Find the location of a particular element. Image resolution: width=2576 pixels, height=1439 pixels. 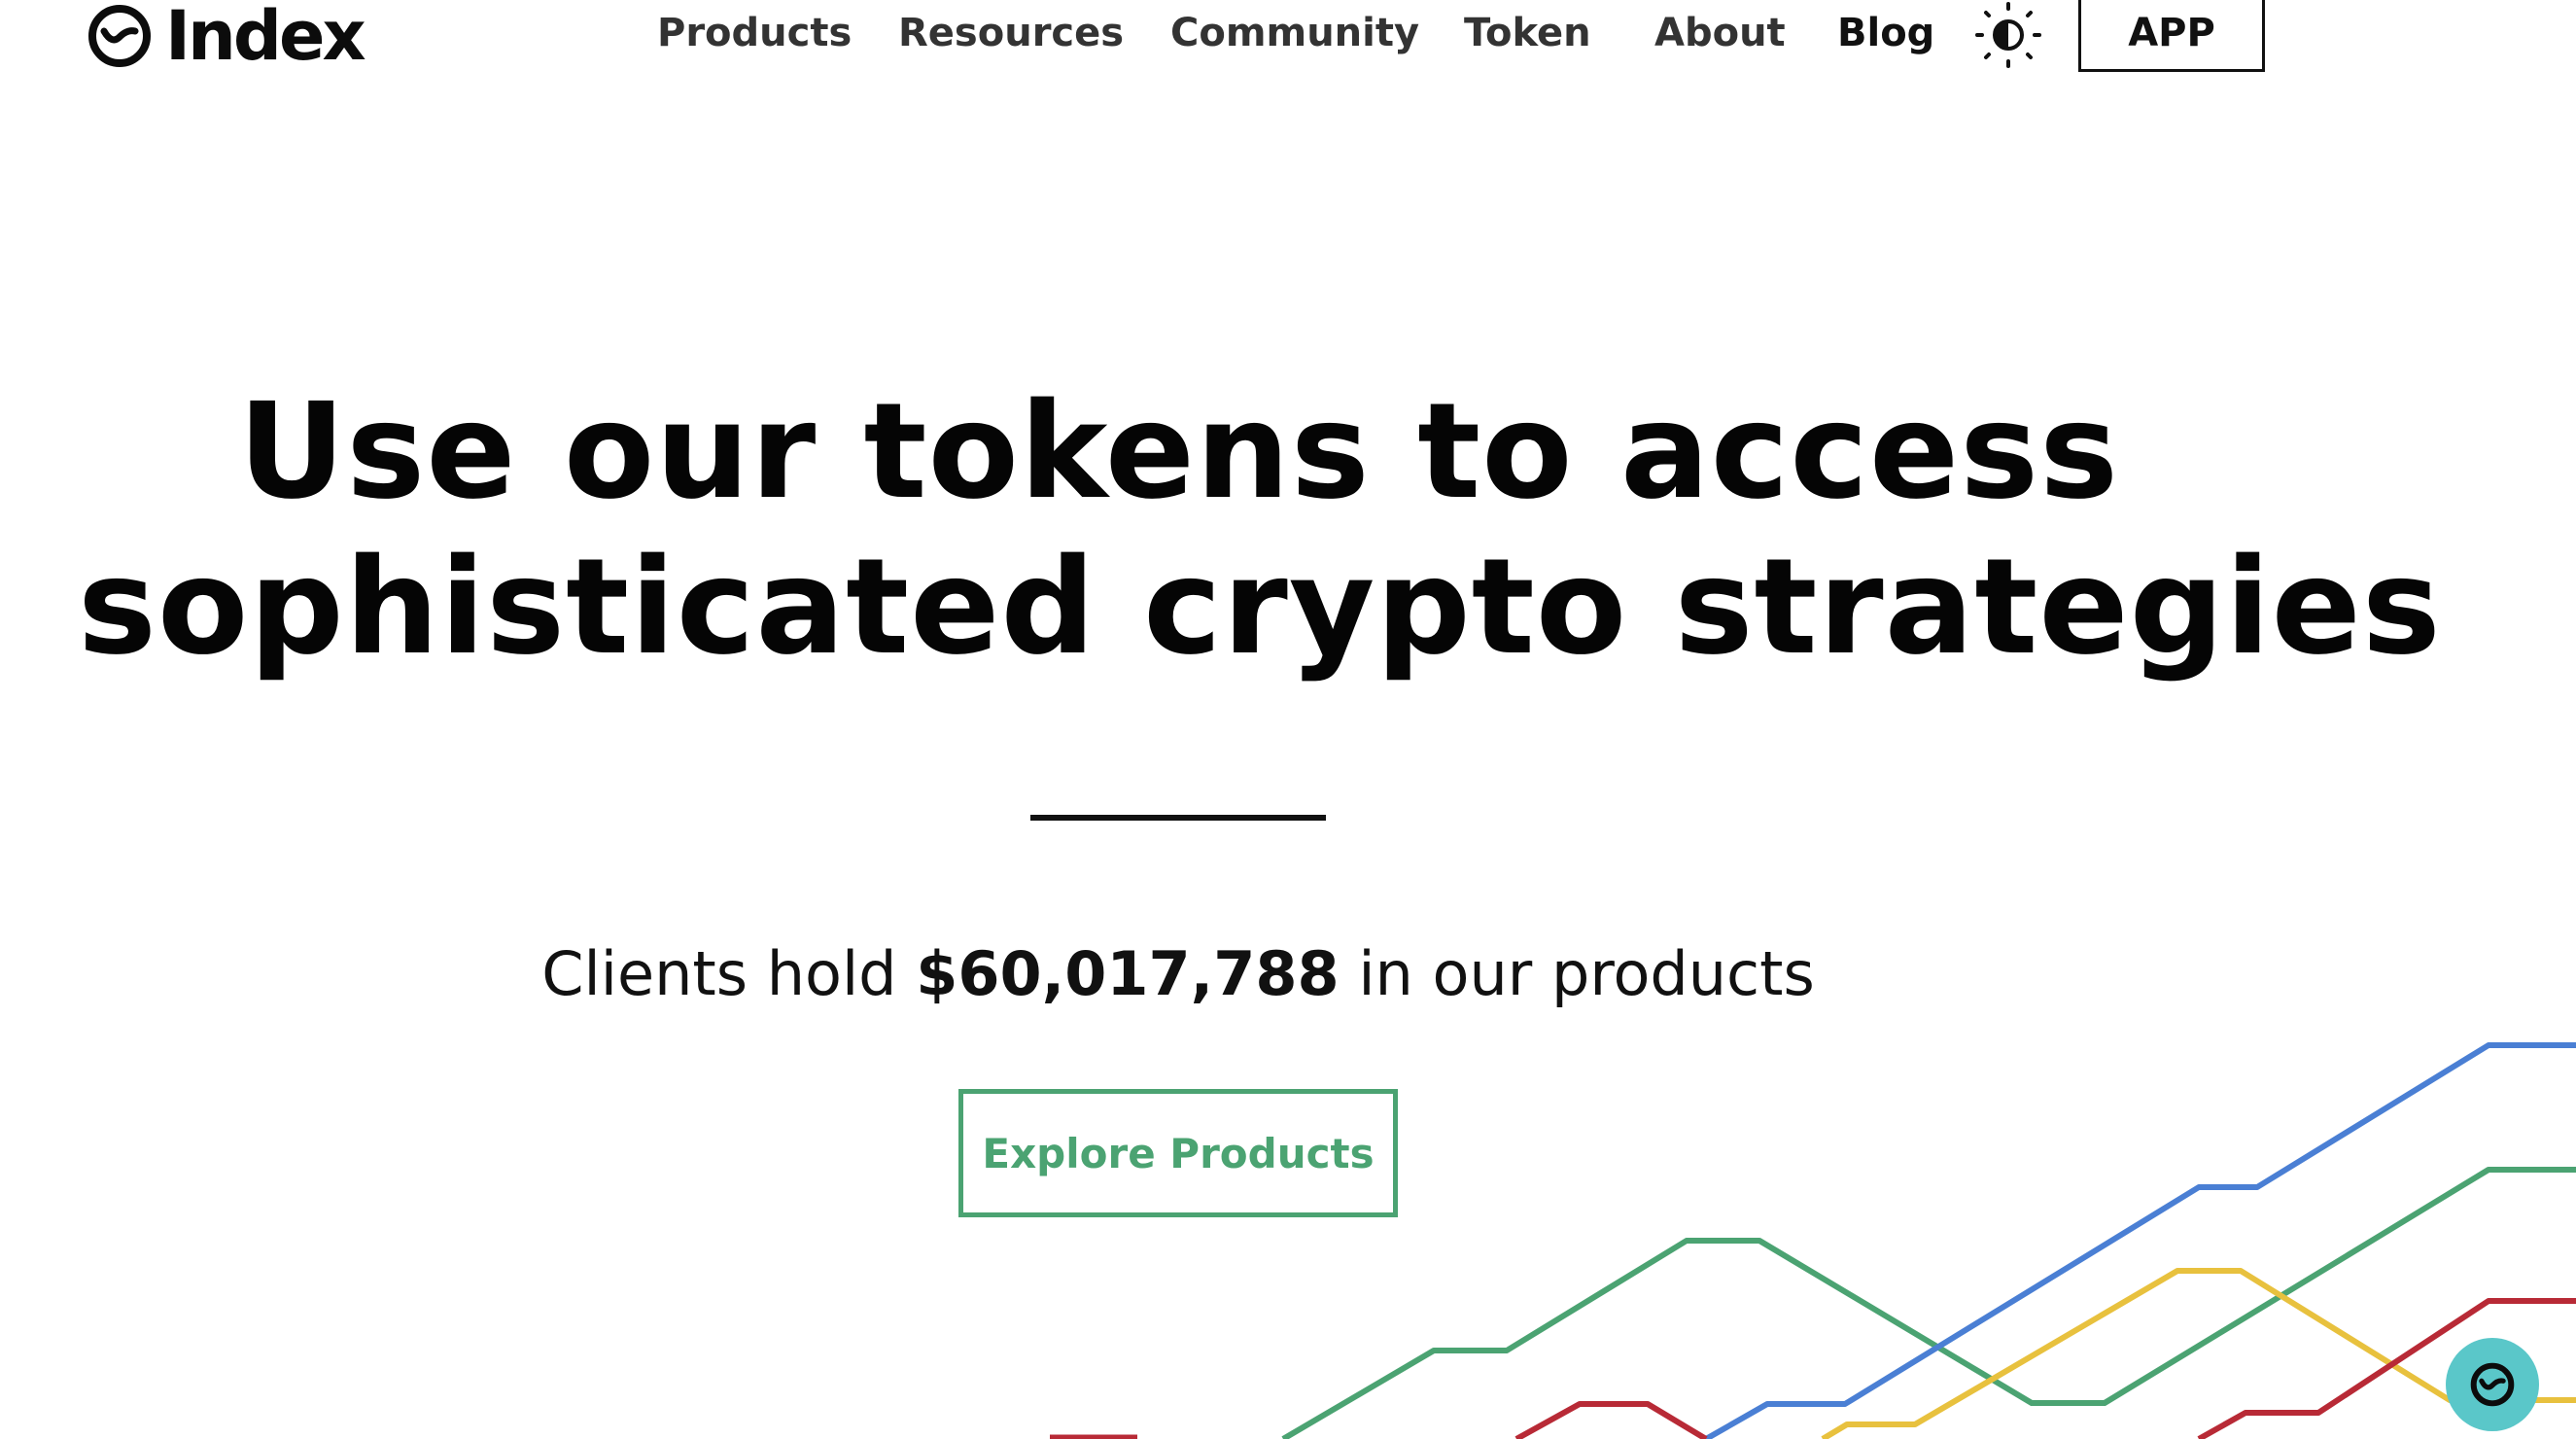

clients-holdings-text: Clients hold $60,017,788 in our products is located at coordinates (1178, 974).